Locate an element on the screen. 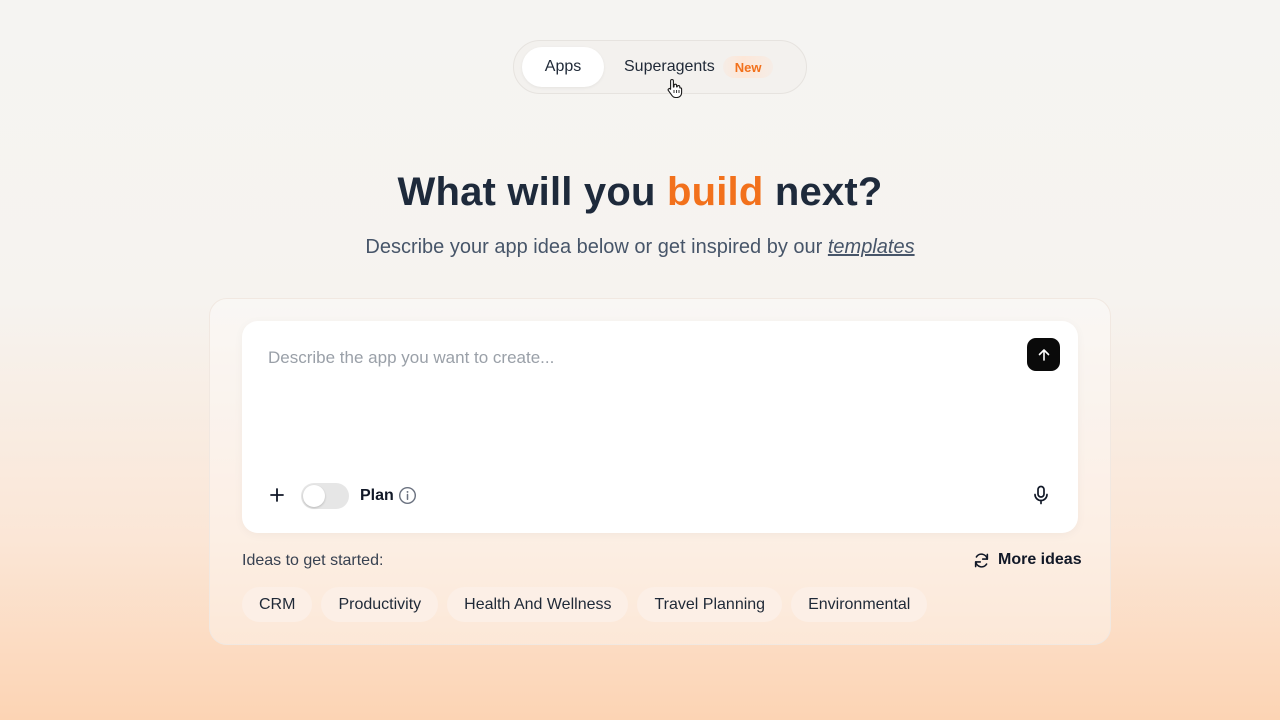 The width and height of the screenshot is (1280, 720). info-icon is located at coordinates (407, 495).